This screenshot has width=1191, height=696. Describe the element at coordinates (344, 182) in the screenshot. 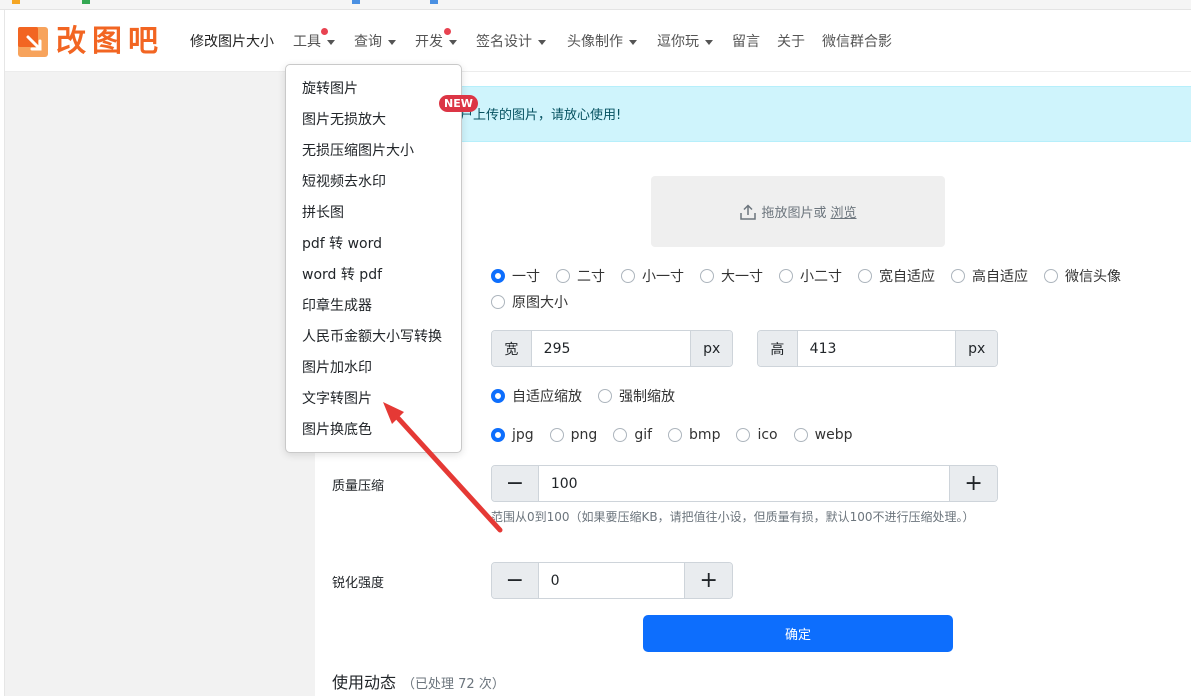

I see `menu-item-remove-watermark: 短视频去水印` at that location.